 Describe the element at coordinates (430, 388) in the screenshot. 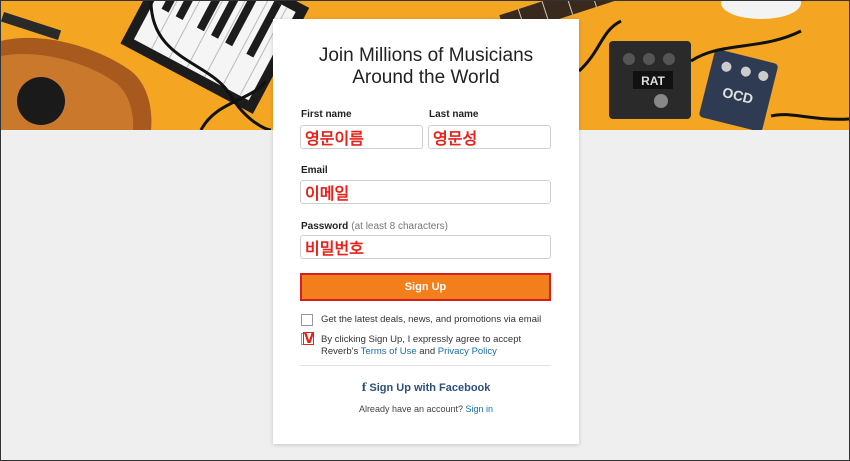

I see `facebook-signup-label: Sign Up with Facebook` at that location.